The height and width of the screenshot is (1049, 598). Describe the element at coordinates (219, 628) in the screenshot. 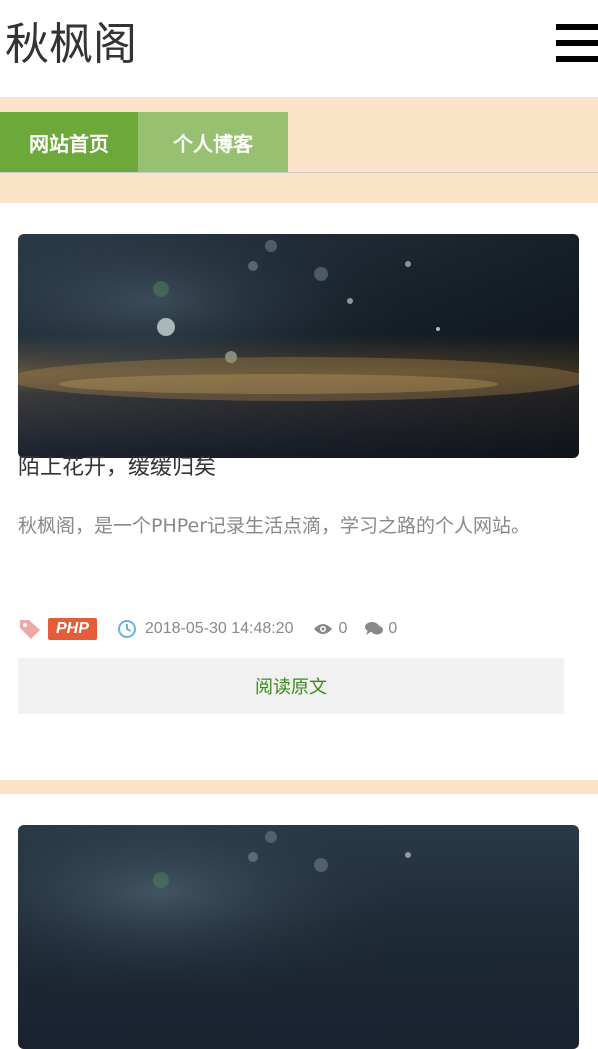

I see `post-datetime: 2018-05-30 14:48:20` at that location.